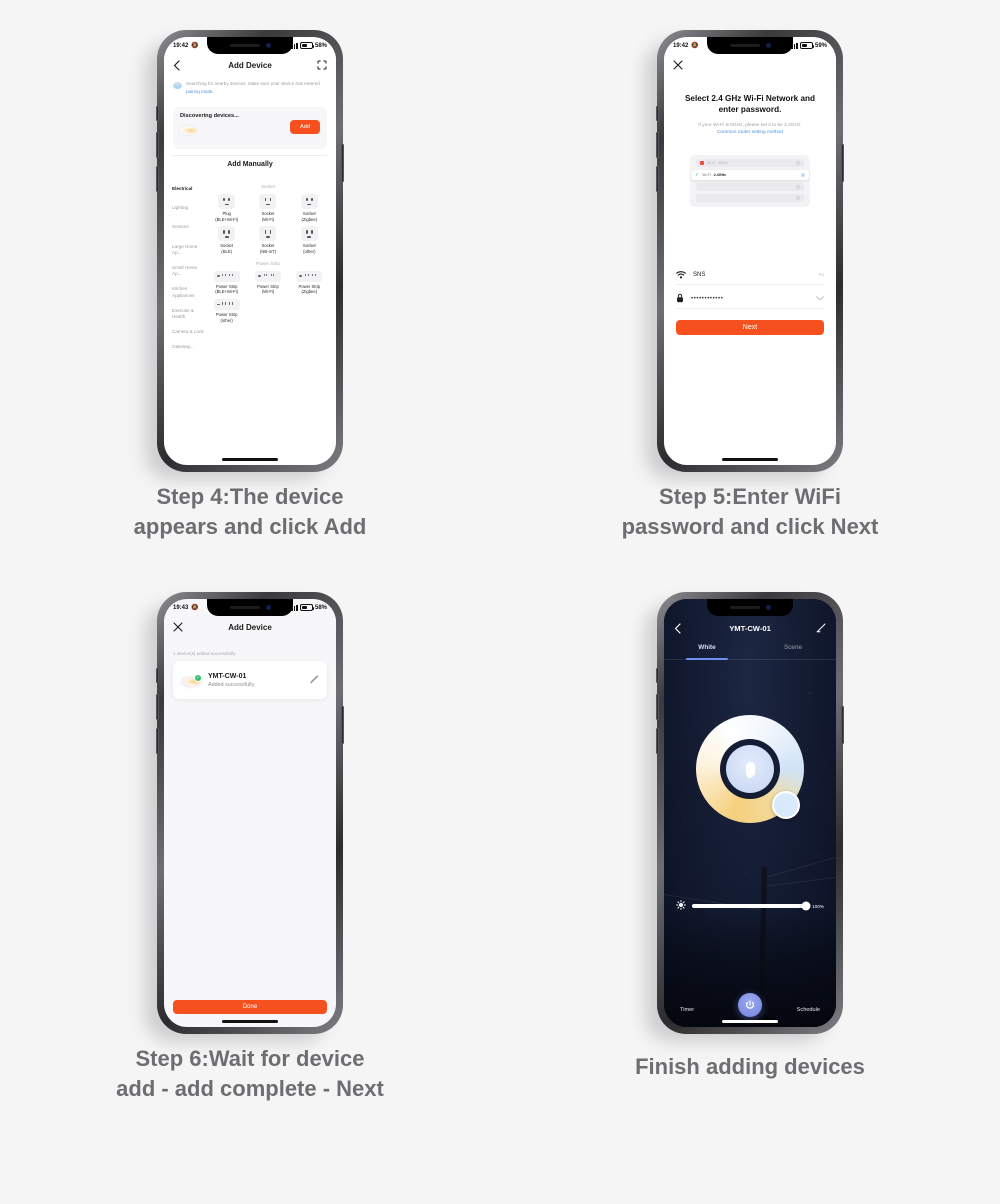 The height and width of the screenshot is (1204, 1000). Describe the element at coordinates (188, 130) in the screenshot. I see `discovered-device-icon` at that location.